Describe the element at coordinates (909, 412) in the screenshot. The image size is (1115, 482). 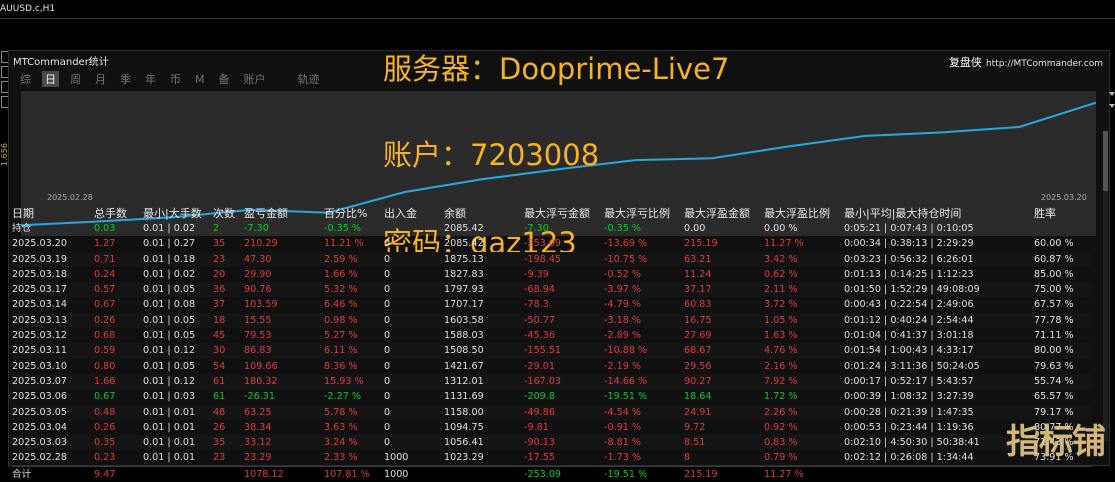
I see `cell: 0:00:28 | 0:21:39 | 1:47:35` at that location.